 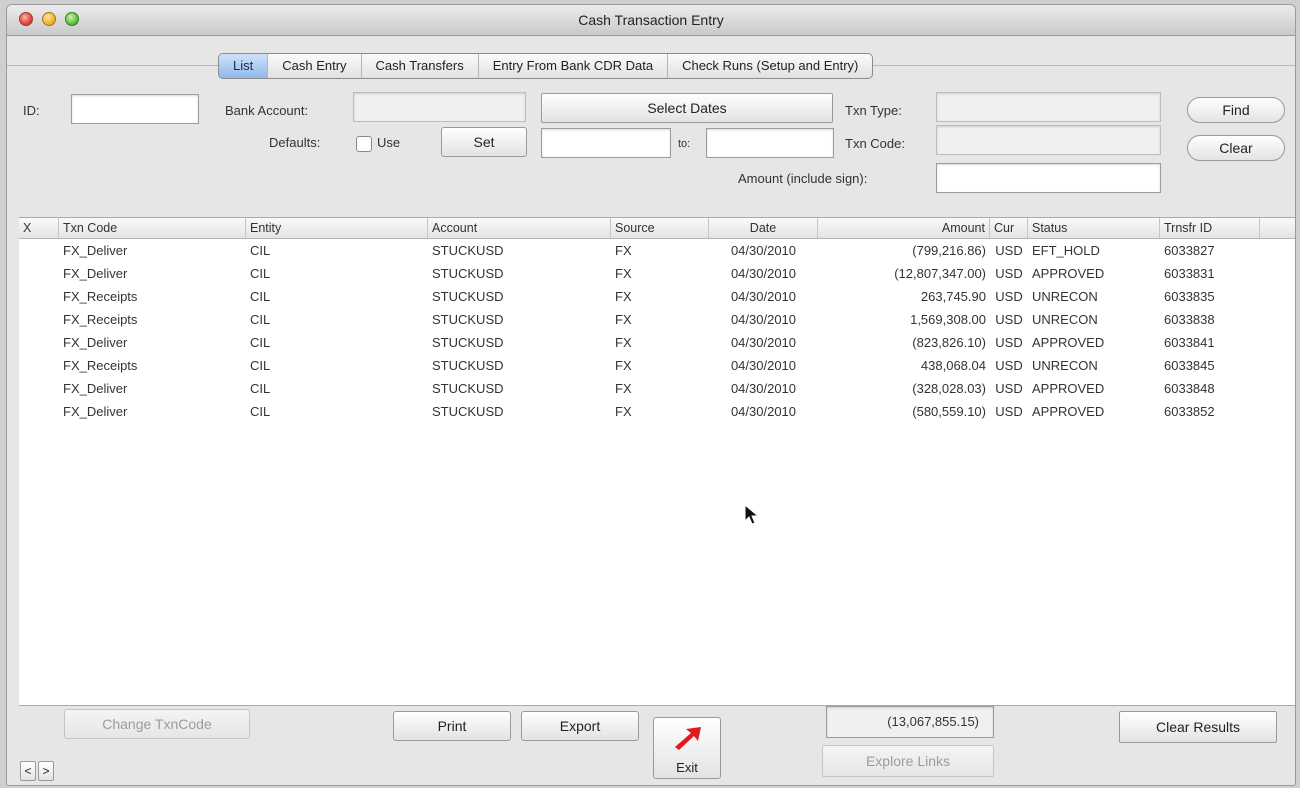 What do you see at coordinates (953, 365) in the screenshot?
I see `cell-amount: 438,068.04` at bounding box center [953, 365].